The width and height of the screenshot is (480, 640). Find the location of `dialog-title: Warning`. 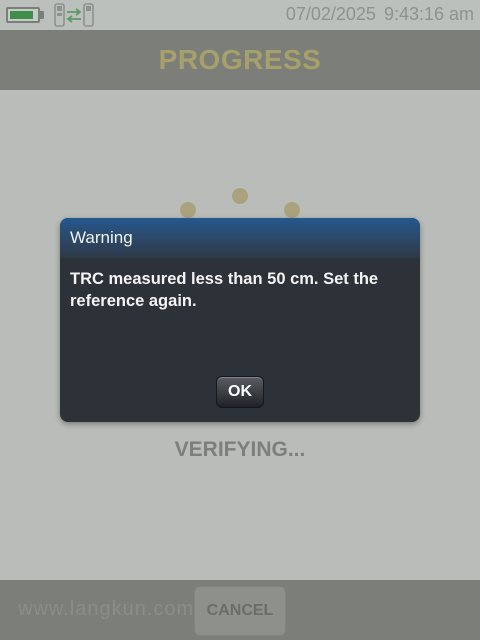

dialog-title: Warning is located at coordinates (101, 237).